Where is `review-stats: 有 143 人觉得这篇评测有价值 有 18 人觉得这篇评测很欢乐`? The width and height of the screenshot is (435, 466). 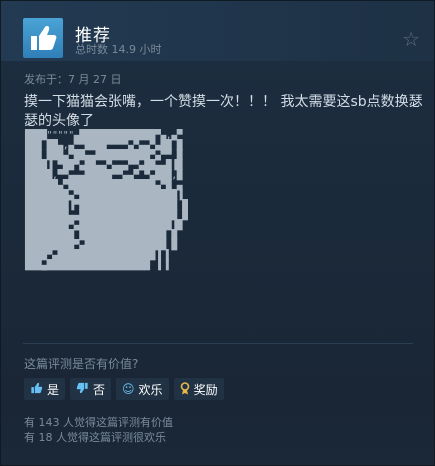
review-stats: 有 143 人觉得这篇评测有价值 有 18 人觉得这篇评测很欢乐 is located at coordinates (98, 430).